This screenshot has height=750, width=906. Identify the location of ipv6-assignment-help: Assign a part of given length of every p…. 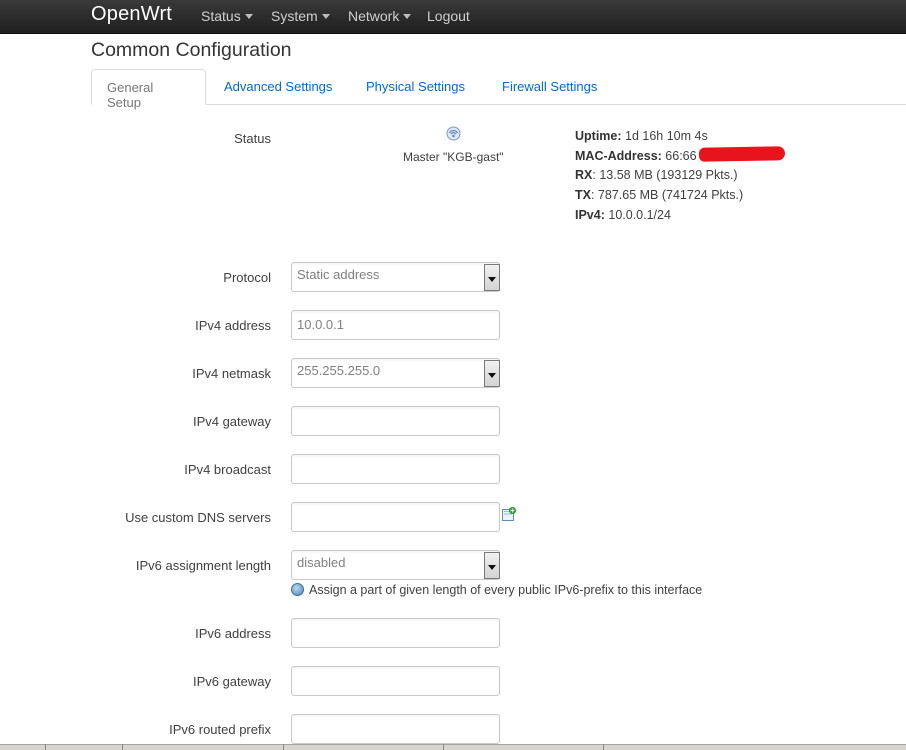
(496, 590).